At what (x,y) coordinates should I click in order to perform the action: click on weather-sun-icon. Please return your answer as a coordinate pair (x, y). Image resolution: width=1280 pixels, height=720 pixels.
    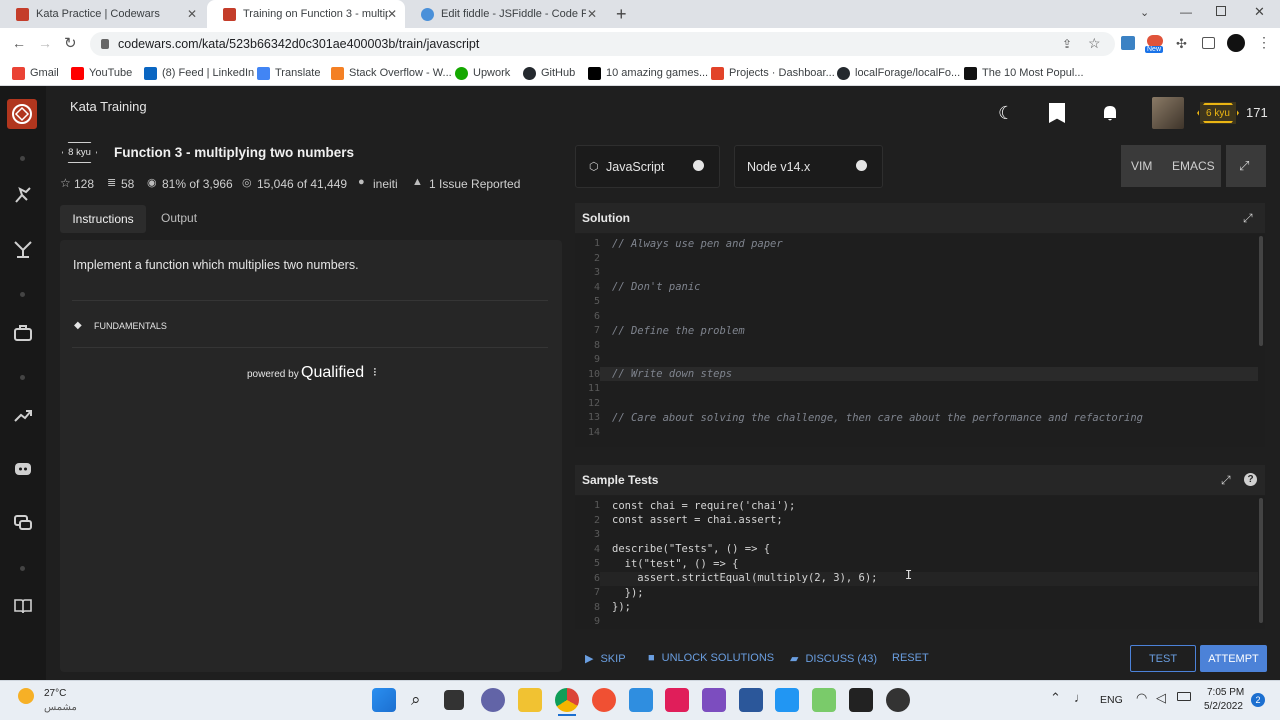
    Looking at the image, I should click on (26, 696).